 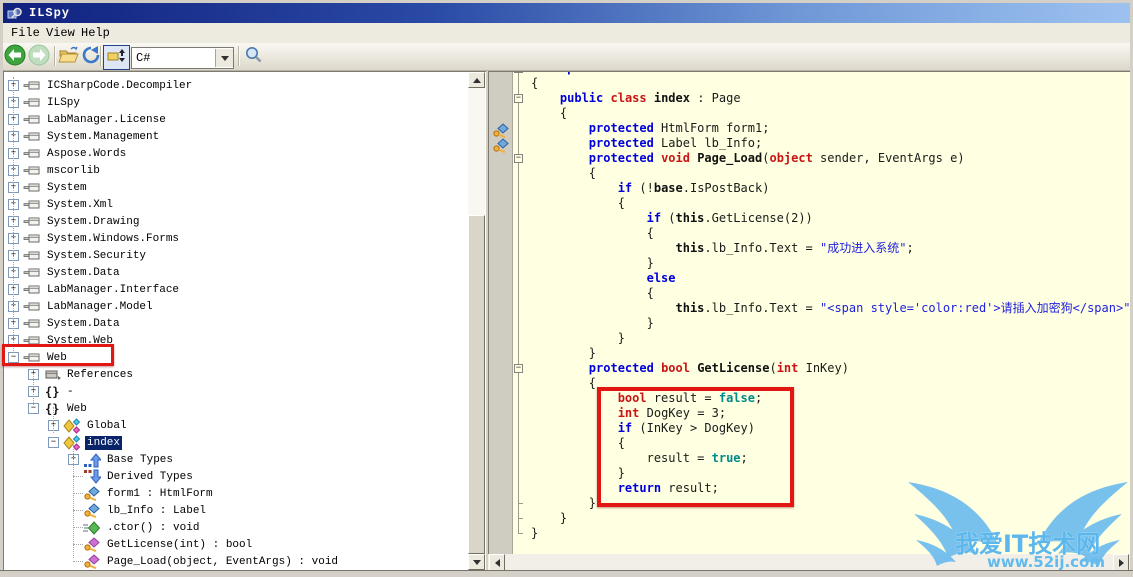 I want to click on code-line-6: protected Label lb_Info;, so click(x=675, y=143).